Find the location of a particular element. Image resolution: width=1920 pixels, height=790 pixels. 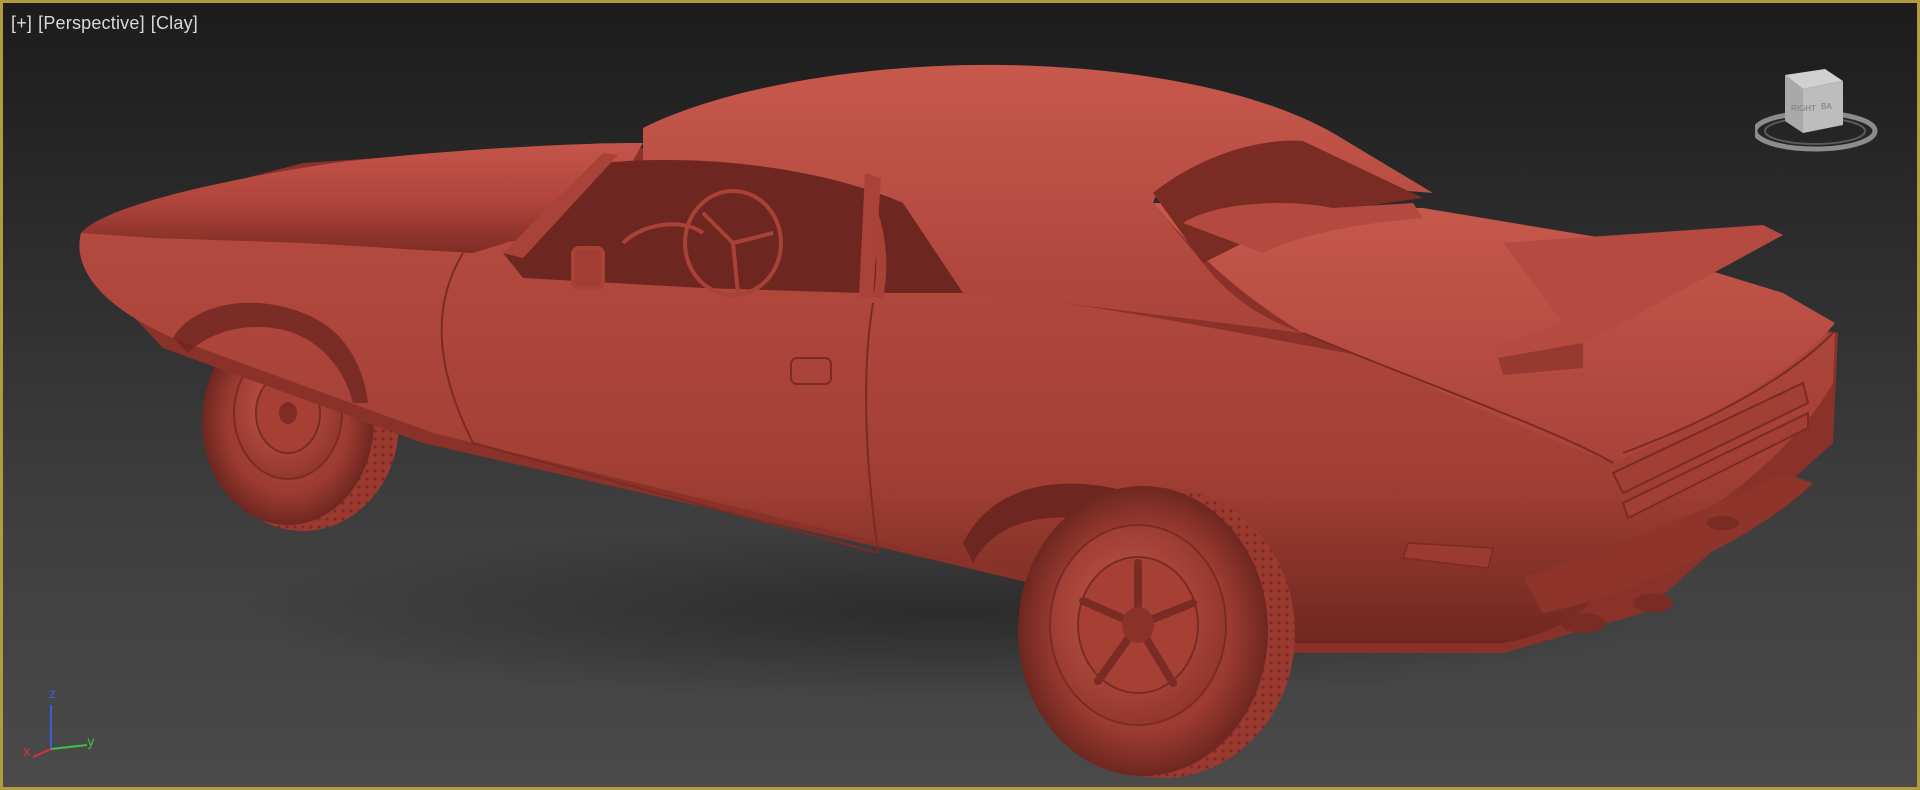

axis-tripod: z y x is located at coordinates (61, 723).